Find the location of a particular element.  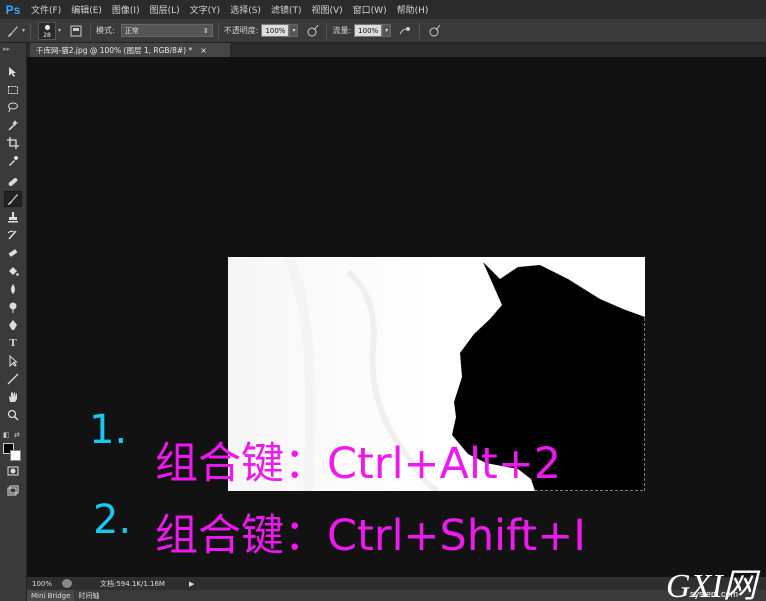

history-brush-tool-icon is located at coordinates (13, 235).